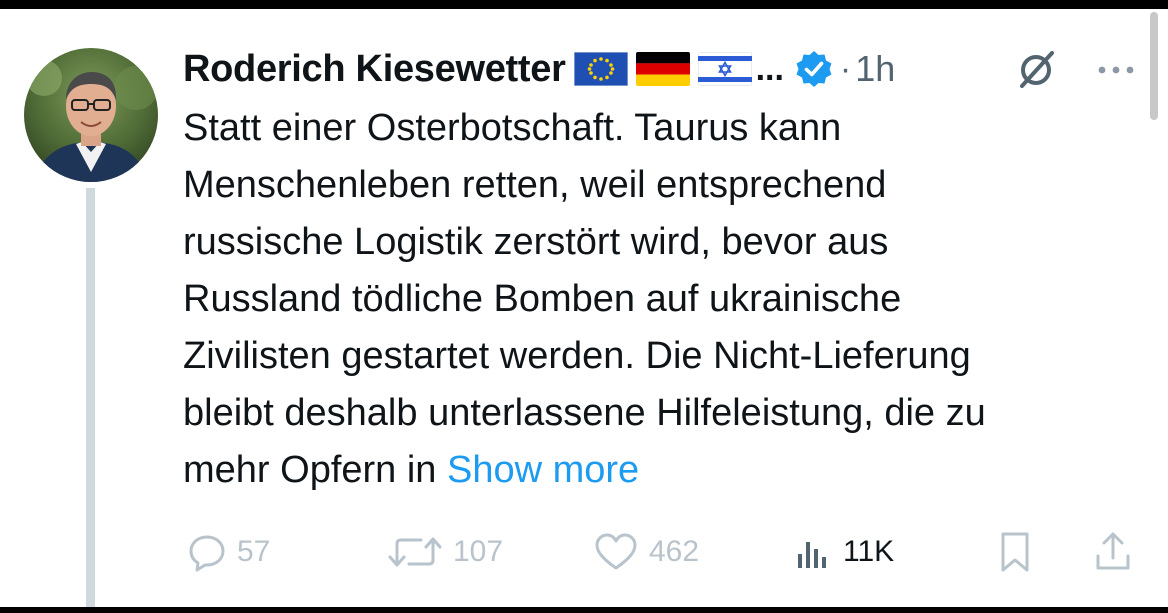 The image size is (1168, 613). What do you see at coordinates (315, 470) in the screenshot?
I see `tweet-line: mehr Opfern in` at bounding box center [315, 470].